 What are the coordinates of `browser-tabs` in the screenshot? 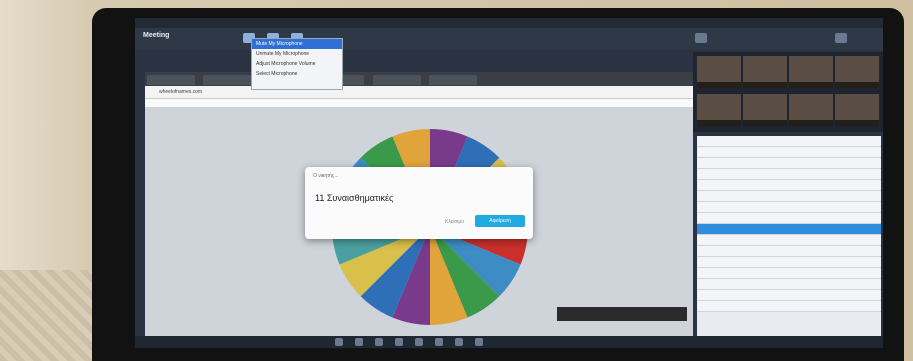 It's located at (419, 79).